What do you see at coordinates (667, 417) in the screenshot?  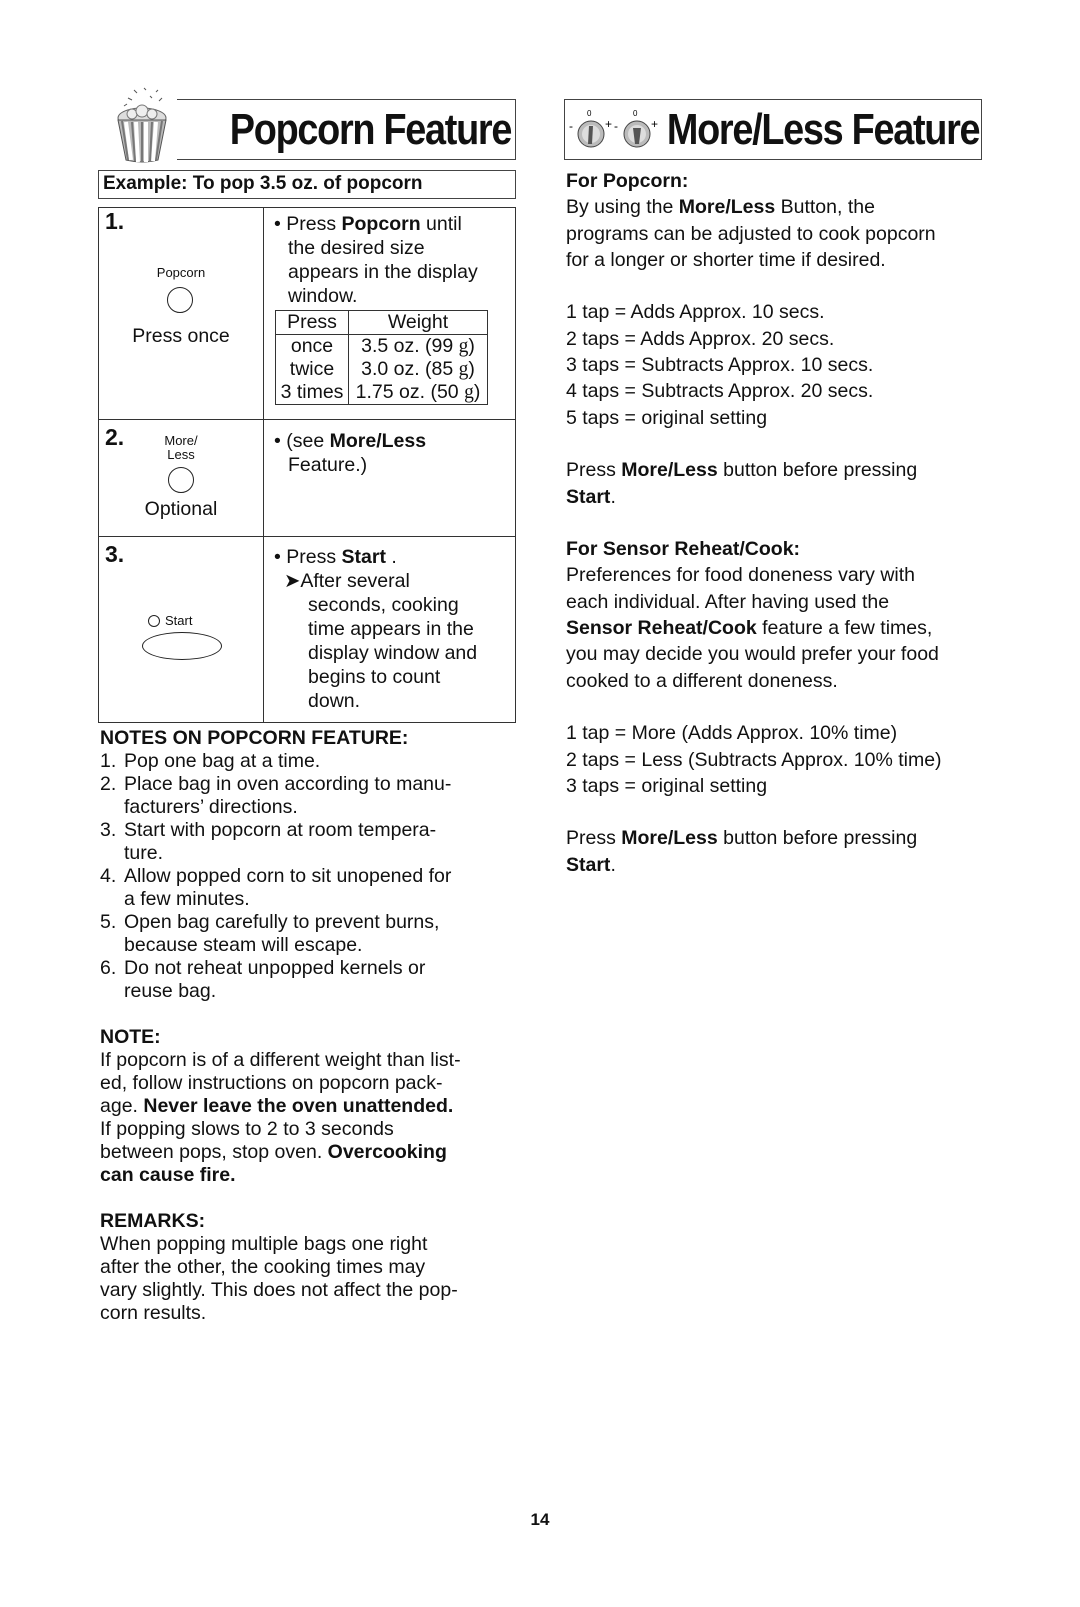 I see `tap-rule: 5 taps = original setting` at bounding box center [667, 417].